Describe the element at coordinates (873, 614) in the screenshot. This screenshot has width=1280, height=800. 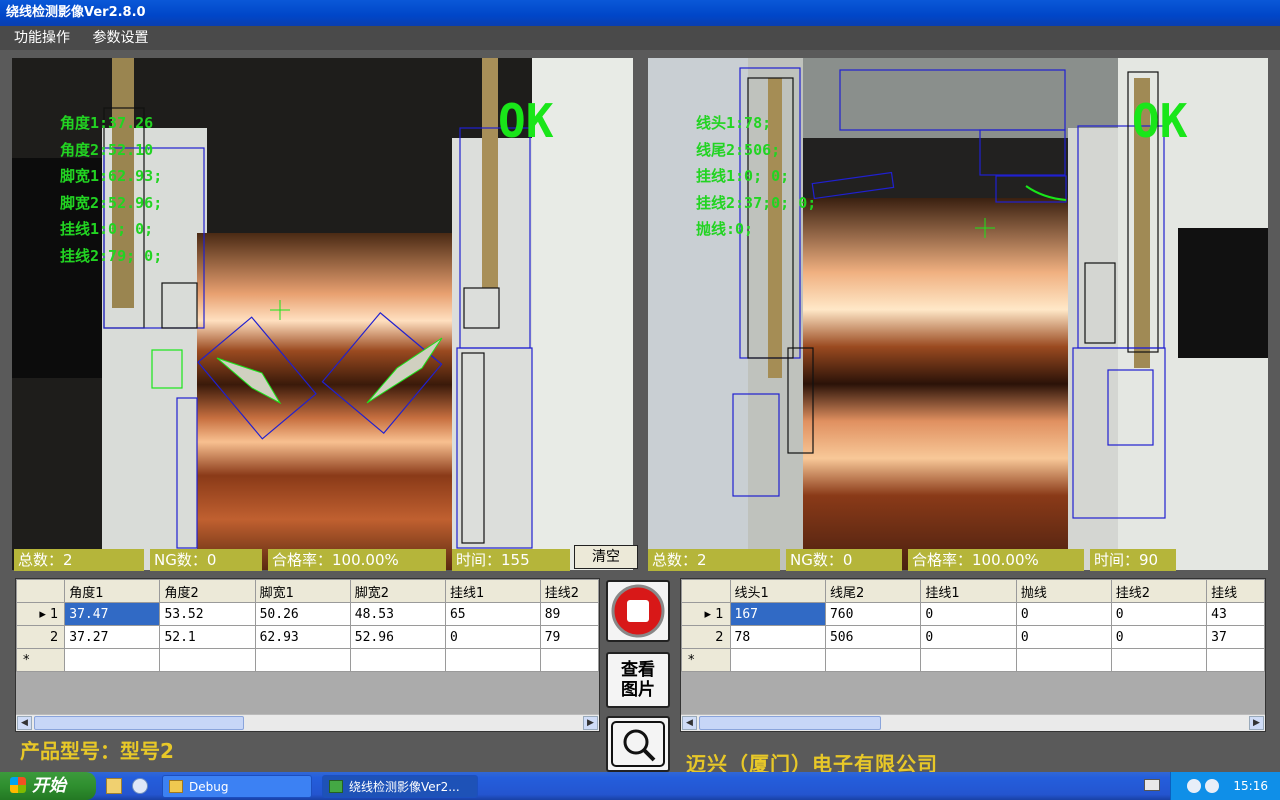
I see `table-cell: 760` at that location.